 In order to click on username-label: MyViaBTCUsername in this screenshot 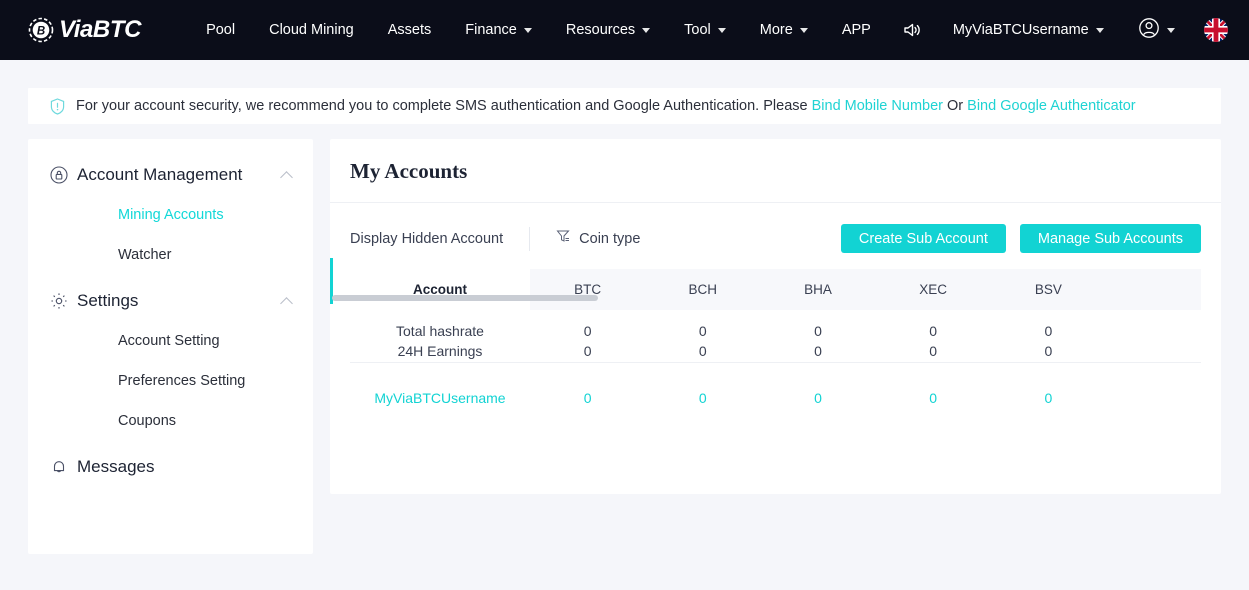, I will do `click(1020, 30)`.